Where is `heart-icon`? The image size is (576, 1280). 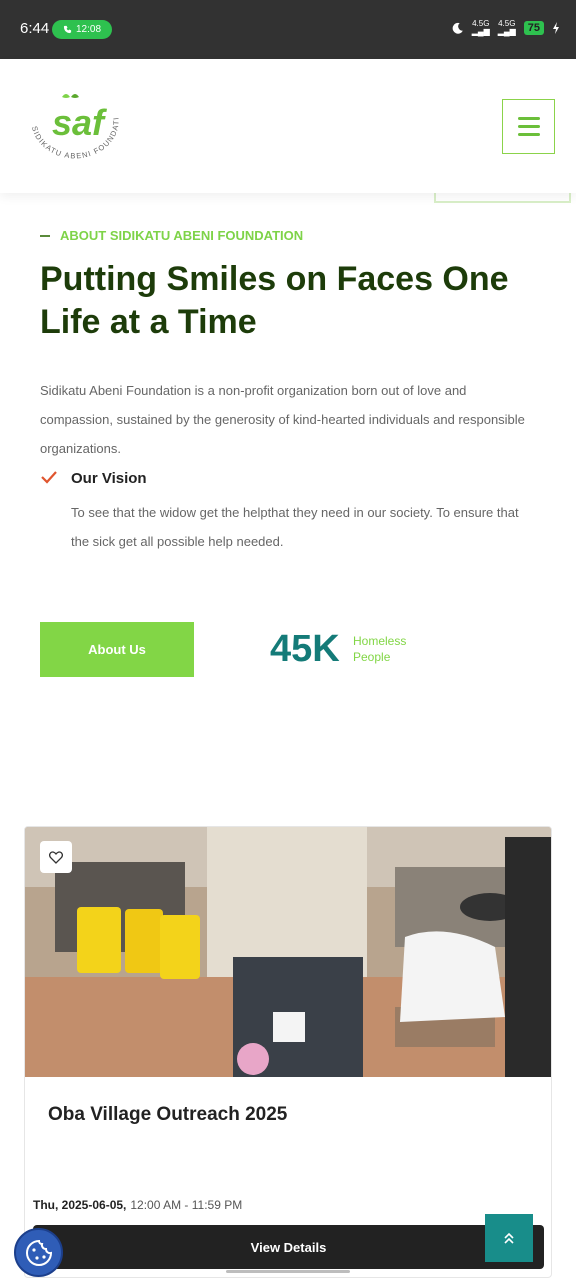
heart-icon is located at coordinates (56, 857).